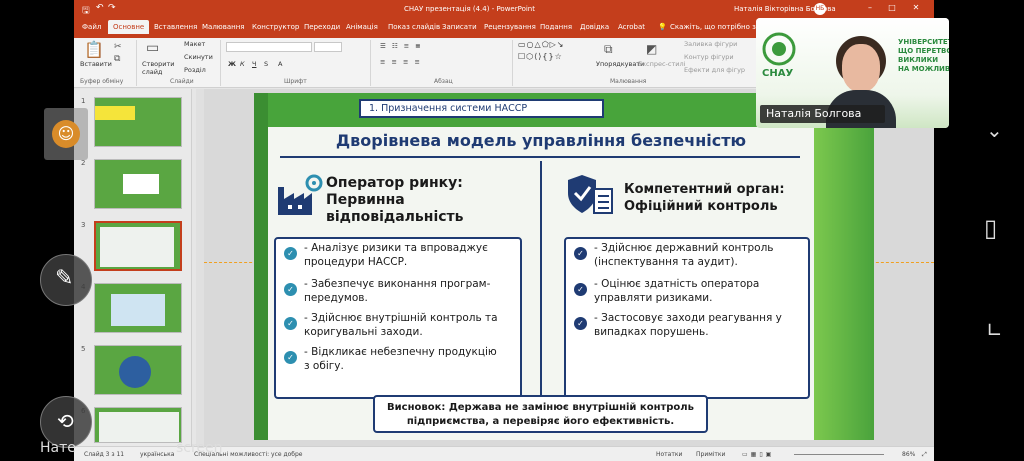 This screenshot has height=461, width=1024. Describe the element at coordinates (117, 59) in the screenshot. I see `copy-icon: ⧉` at that location.